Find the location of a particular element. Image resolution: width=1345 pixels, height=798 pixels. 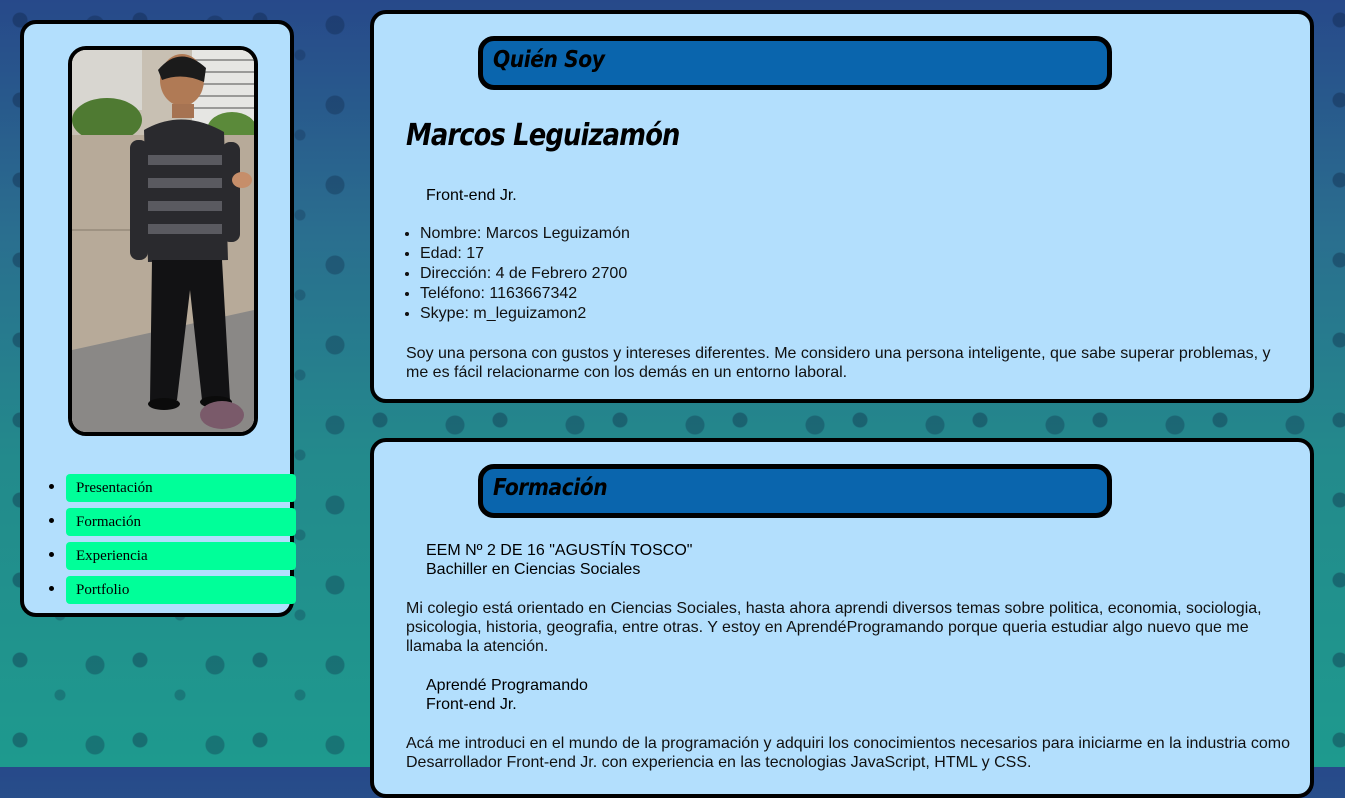

nav-item-experiencia: Experiencia is located at coordinates (181, 556).